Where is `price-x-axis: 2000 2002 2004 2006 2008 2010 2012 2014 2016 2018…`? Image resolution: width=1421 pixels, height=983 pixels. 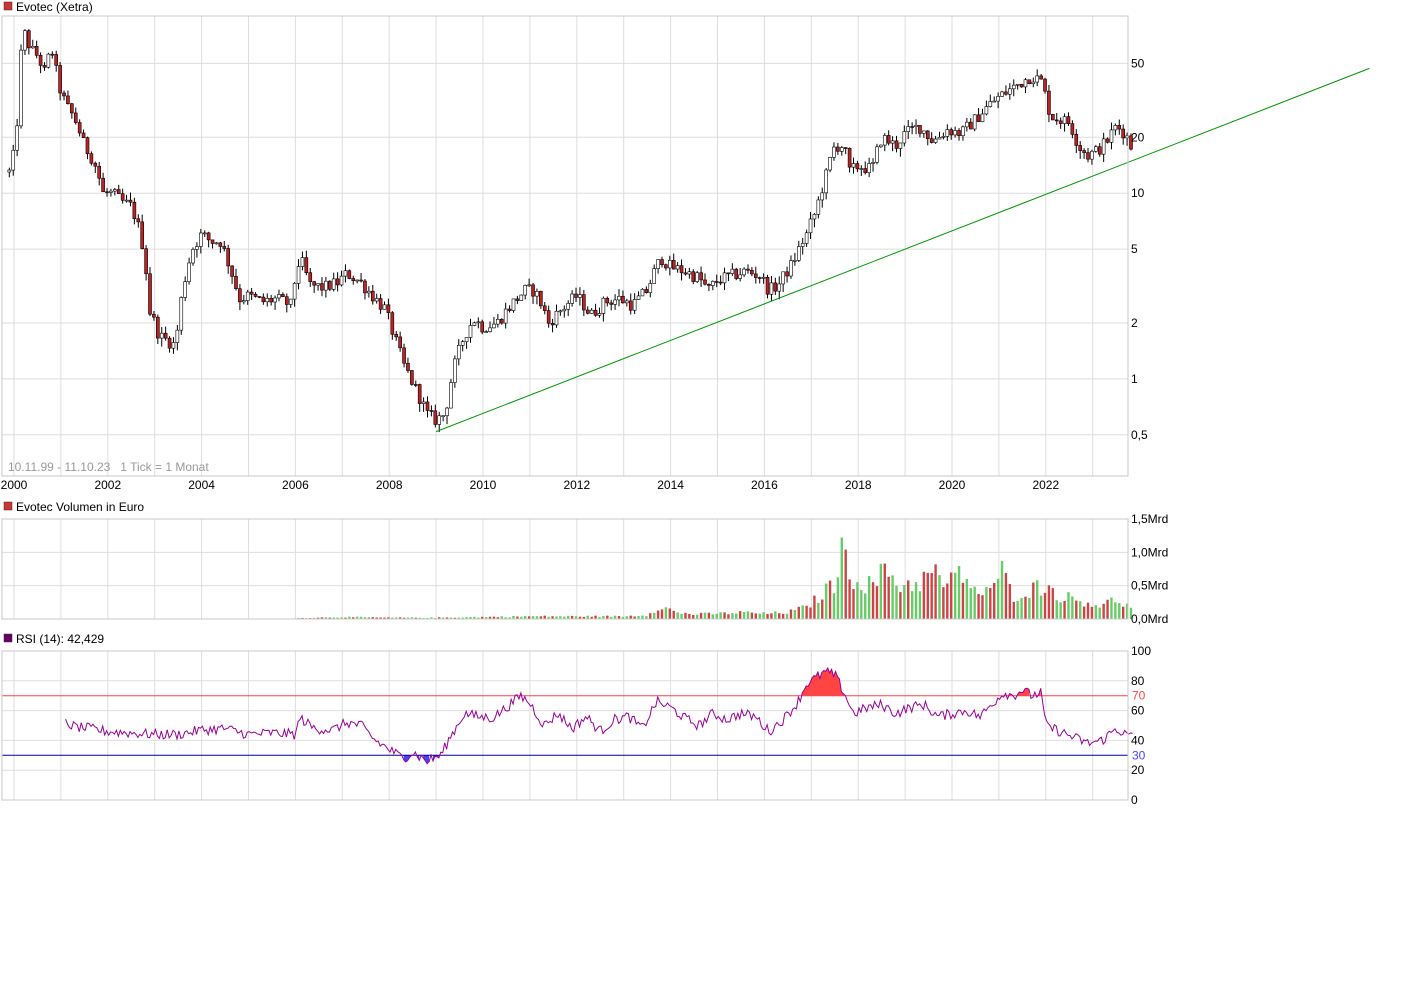
price-x-axis: 2000 2002 2004 2006 2008 2010 2012 2014 2016 2018… is located at coordinates (530, 485).